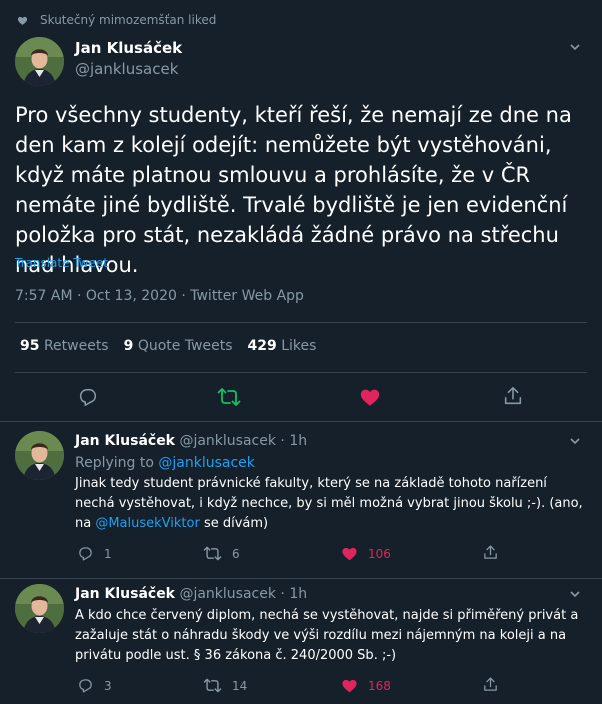 Image resolution: width=602 pixels, height=704 pixels. I want to click on like-button: 168, so click(366, 685).